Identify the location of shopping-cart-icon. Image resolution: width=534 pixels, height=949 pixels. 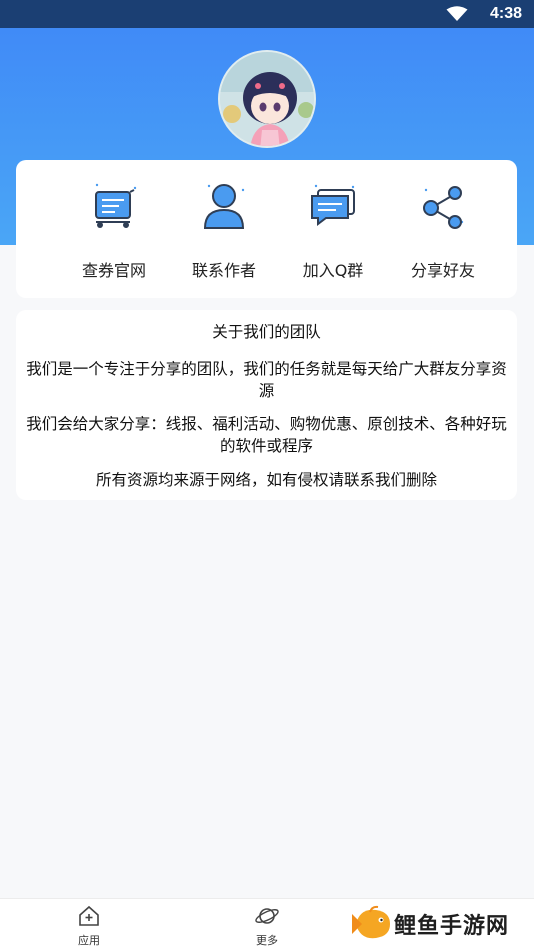
(116, 205).